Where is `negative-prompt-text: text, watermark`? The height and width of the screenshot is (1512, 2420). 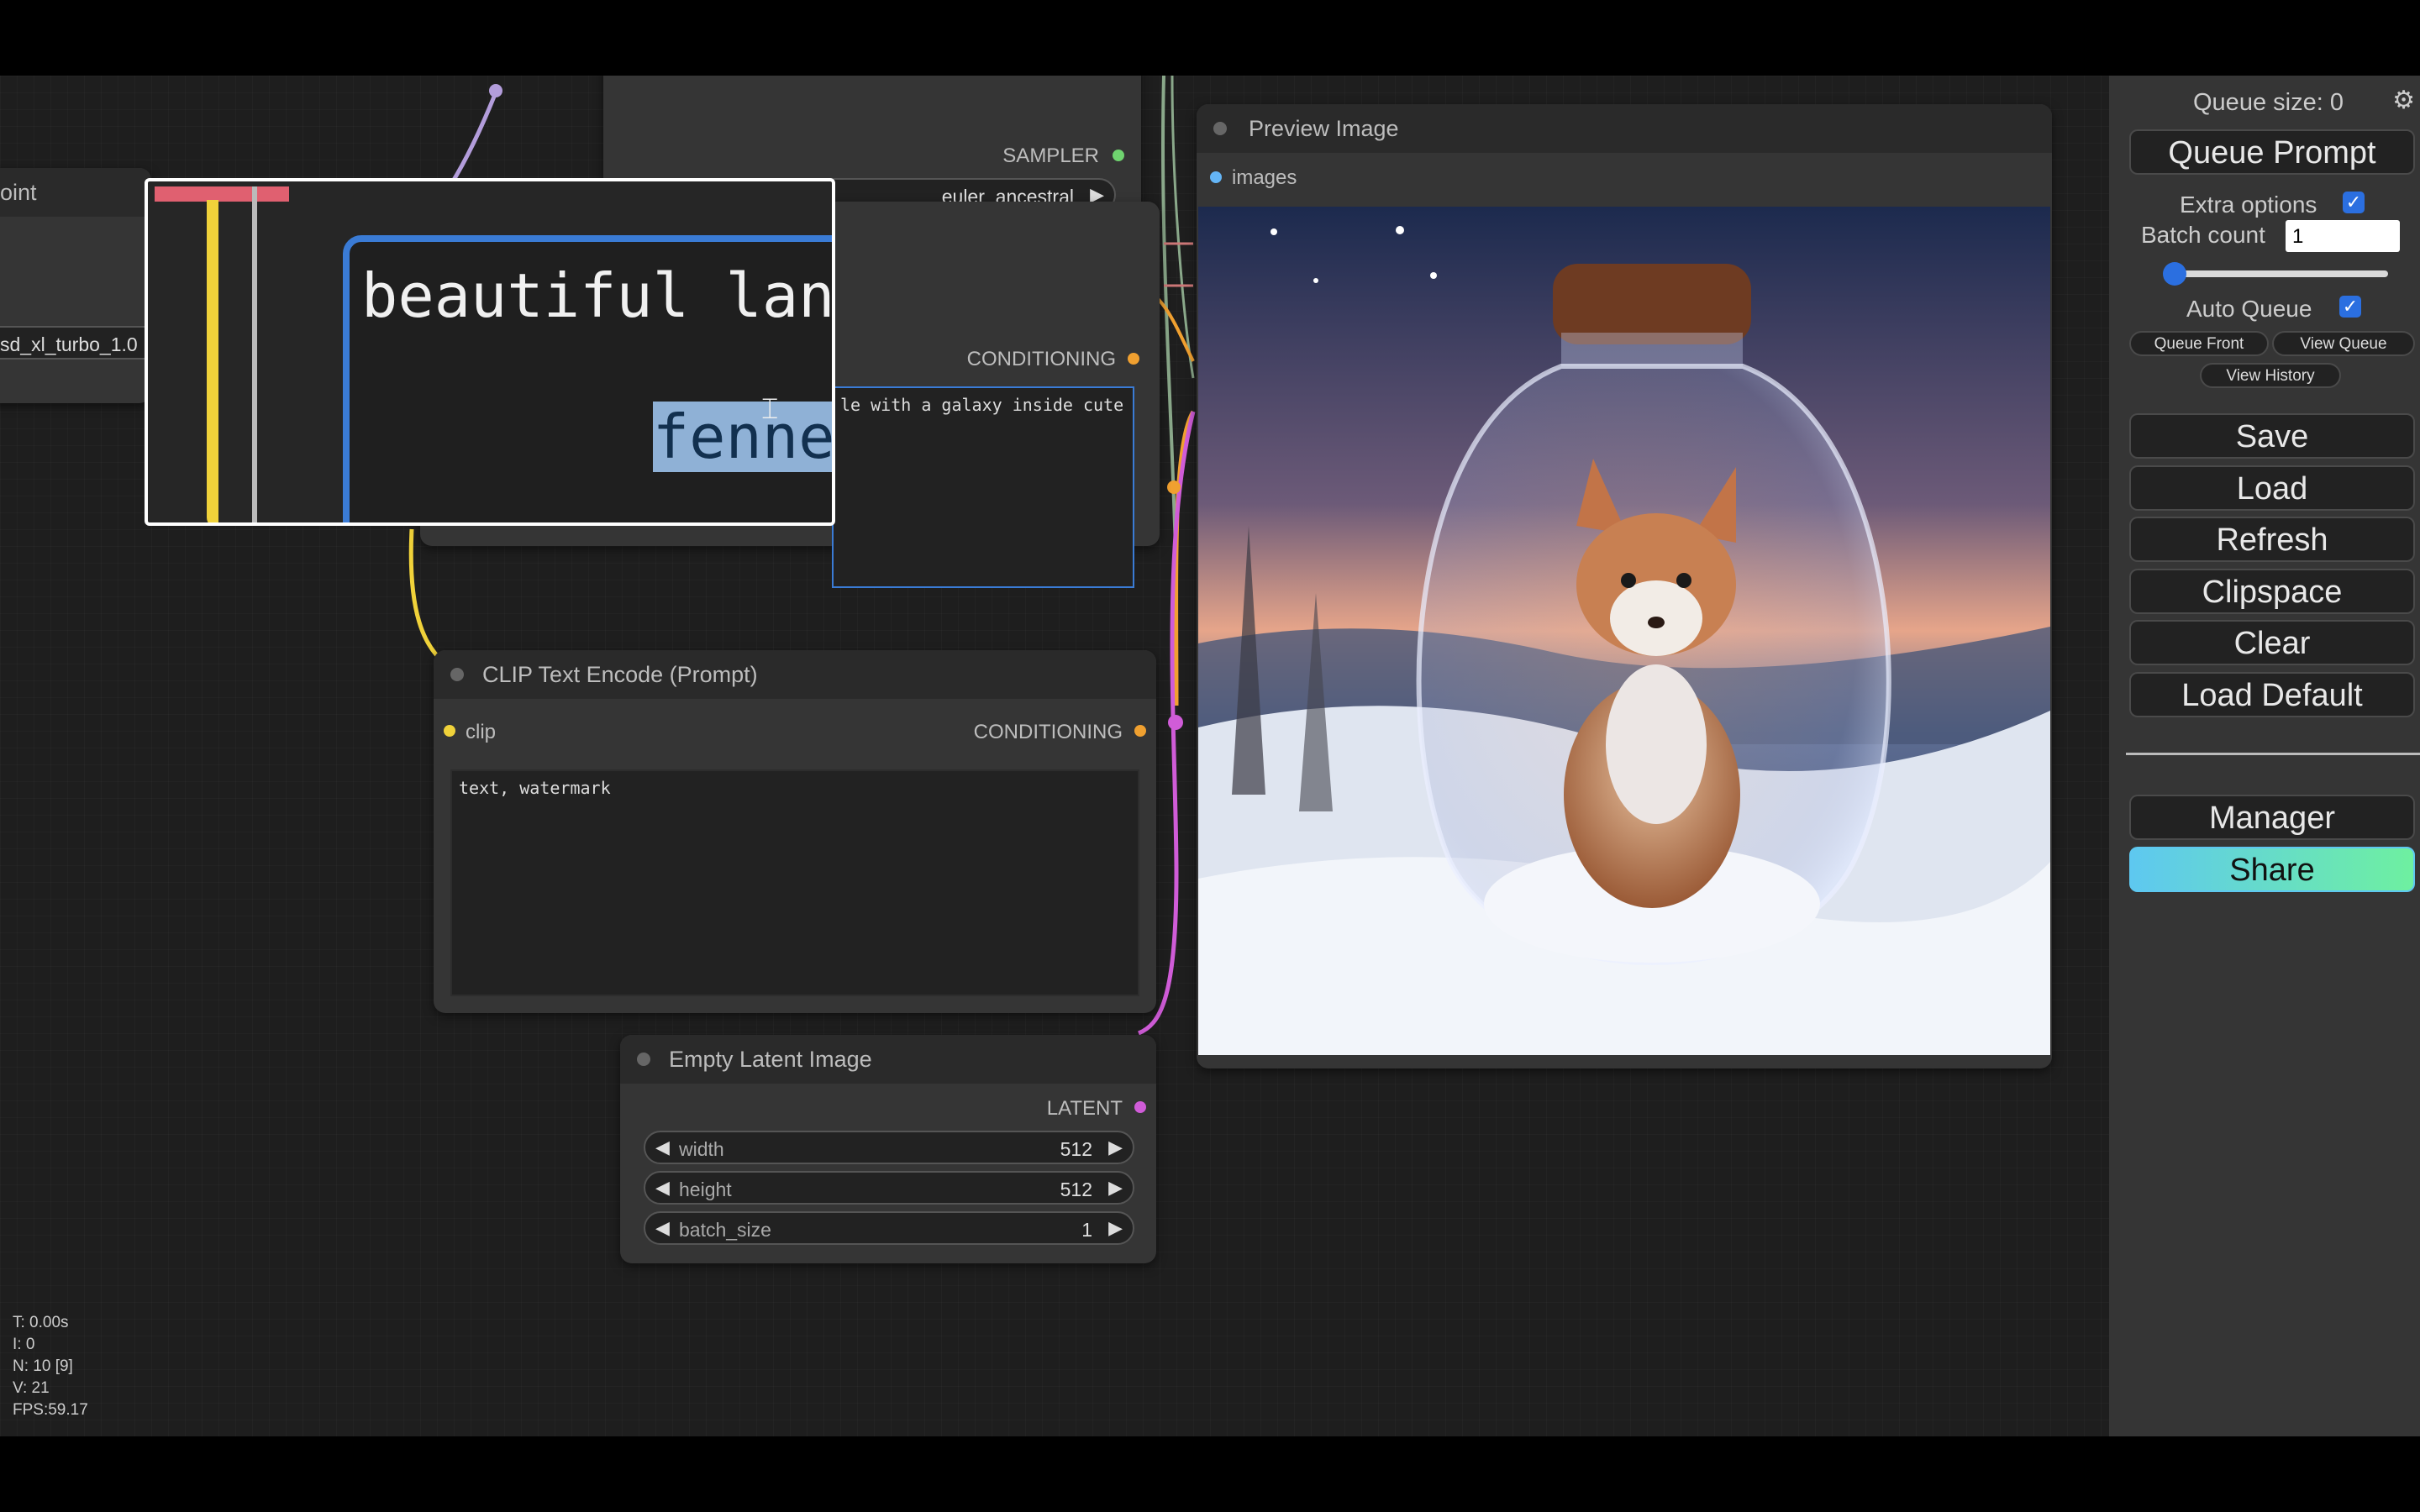 negative-prompt-text: text, watermark is located at coordinates (535, 788).